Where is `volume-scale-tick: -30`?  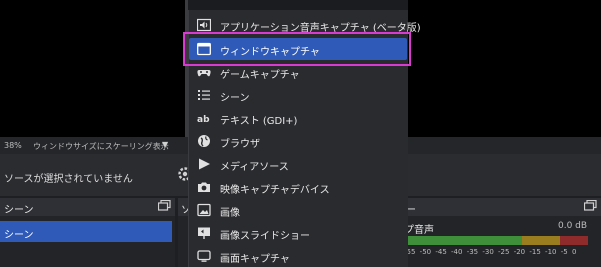
volume-scale-tick: -30 is located at coordinates (490, 252).